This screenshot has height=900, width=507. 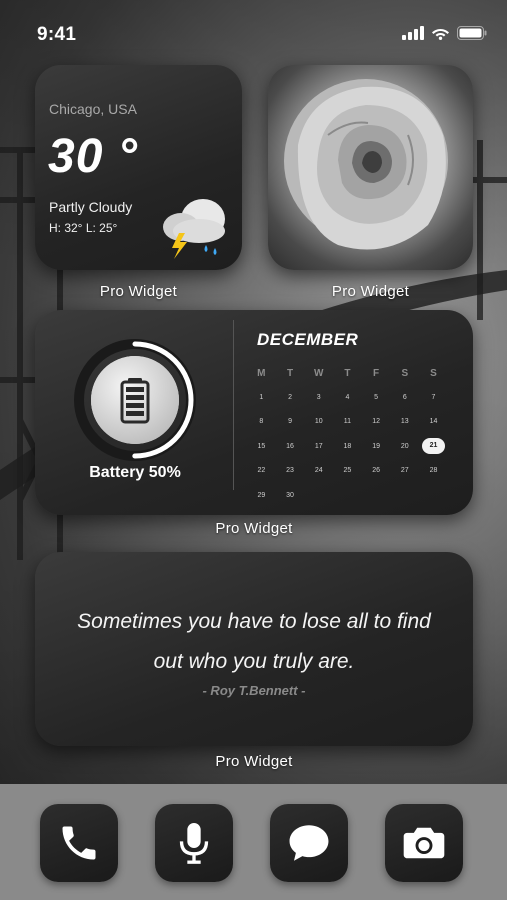 I want to click on calendar-day: 11, so click(x=347, y=422).